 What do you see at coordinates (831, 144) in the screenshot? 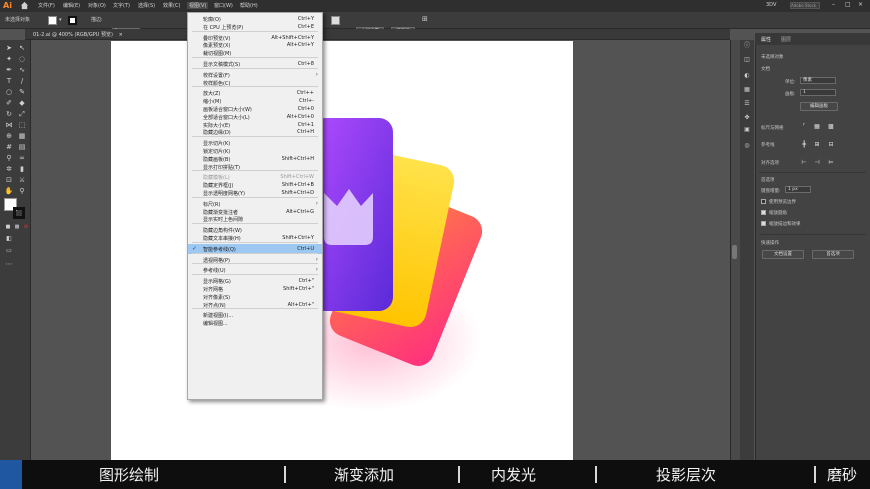
I see `smart-guides-icon: ⊟` at bounding box center [831, 144].